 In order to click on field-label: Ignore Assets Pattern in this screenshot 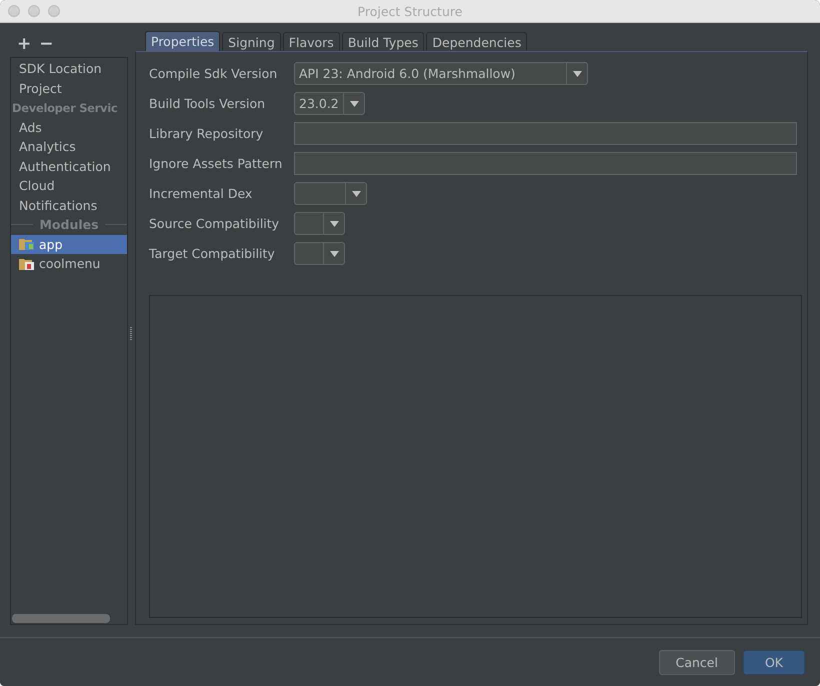, I will do `click(216, 163)`.